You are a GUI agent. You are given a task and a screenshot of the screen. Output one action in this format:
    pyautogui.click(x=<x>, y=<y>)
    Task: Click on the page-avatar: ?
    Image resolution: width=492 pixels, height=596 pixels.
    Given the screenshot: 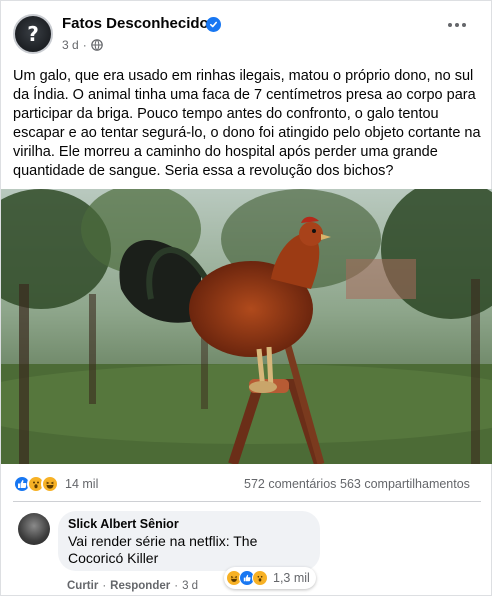 What is the action you would take?
    pyautogui.click(x=33, y=34)
    